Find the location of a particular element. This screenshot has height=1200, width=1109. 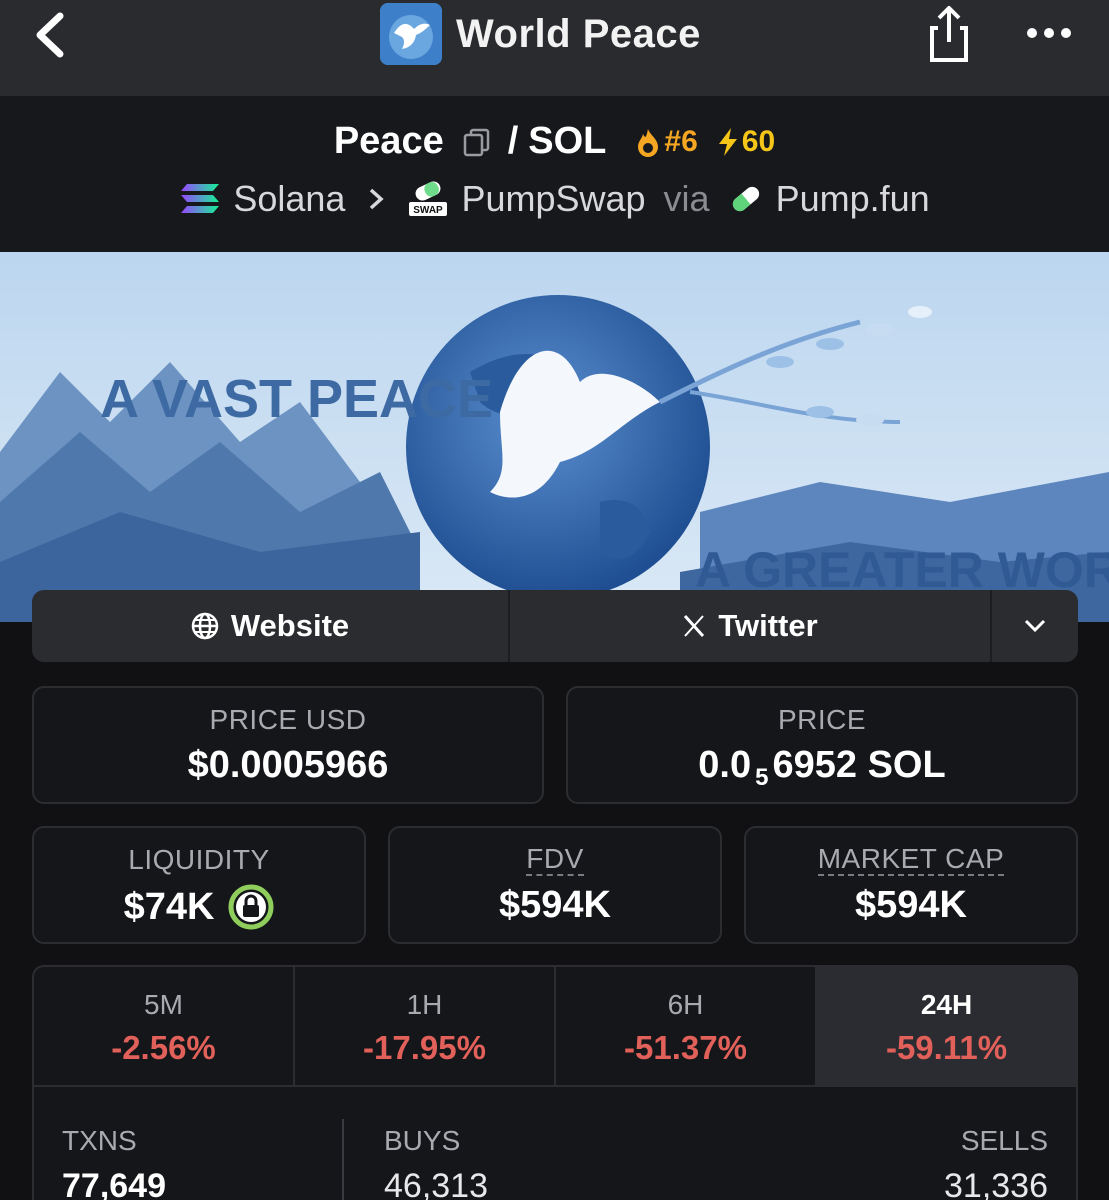

chain-name: Solana is located at coordinates (289, 199).